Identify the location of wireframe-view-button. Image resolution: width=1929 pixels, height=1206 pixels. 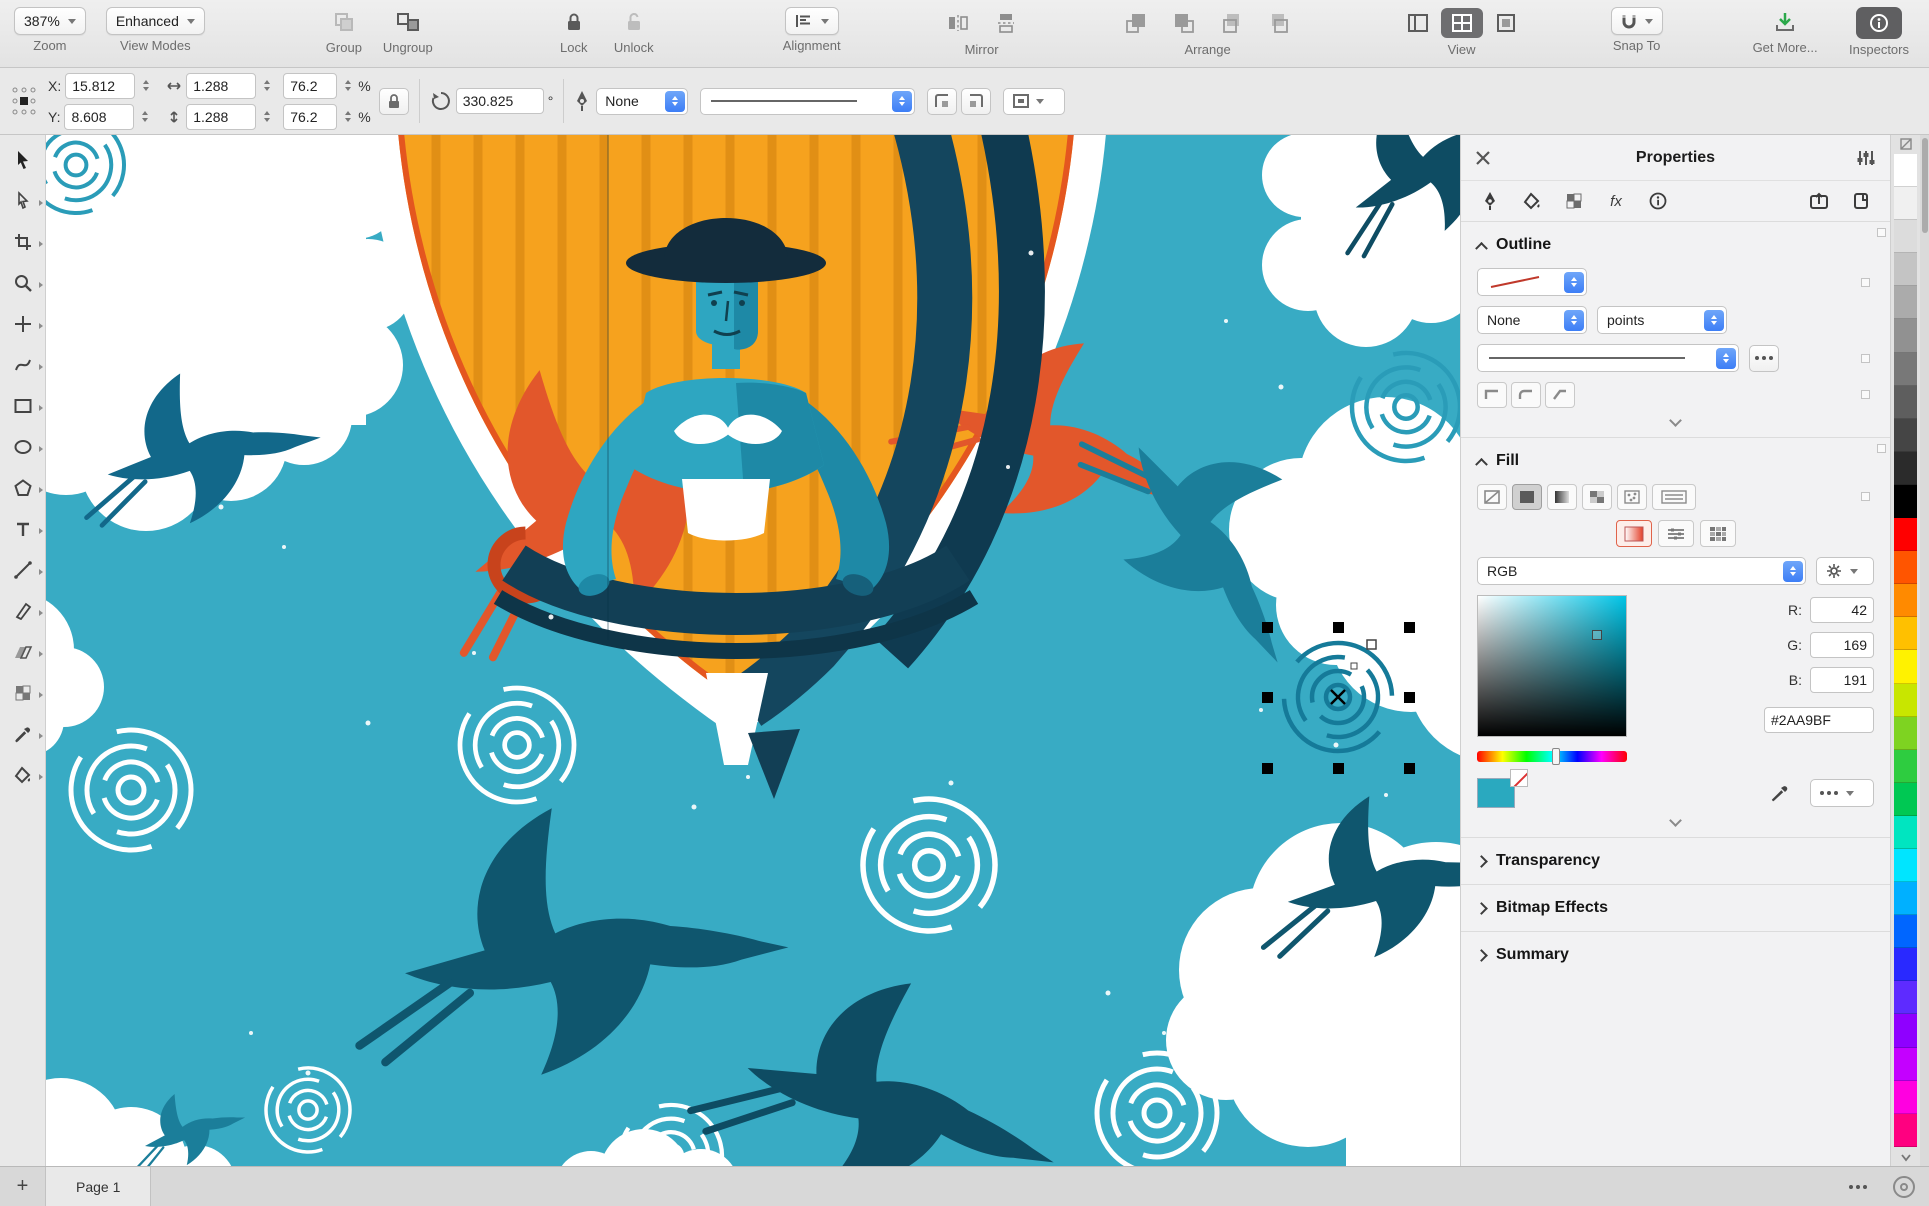
(1418, 23).